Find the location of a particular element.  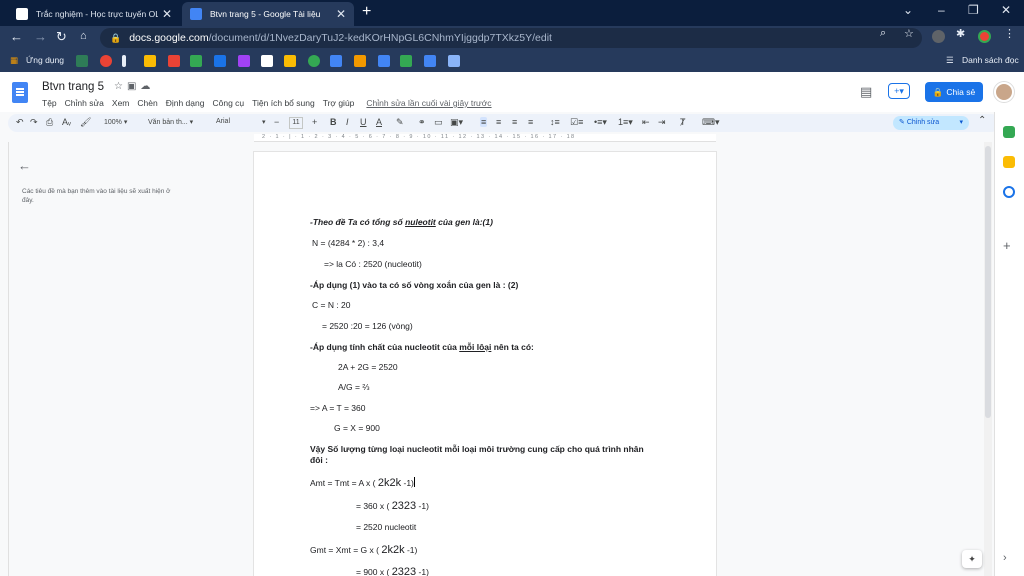

menu-insert: Chèn is located at coordinates (147, 103).